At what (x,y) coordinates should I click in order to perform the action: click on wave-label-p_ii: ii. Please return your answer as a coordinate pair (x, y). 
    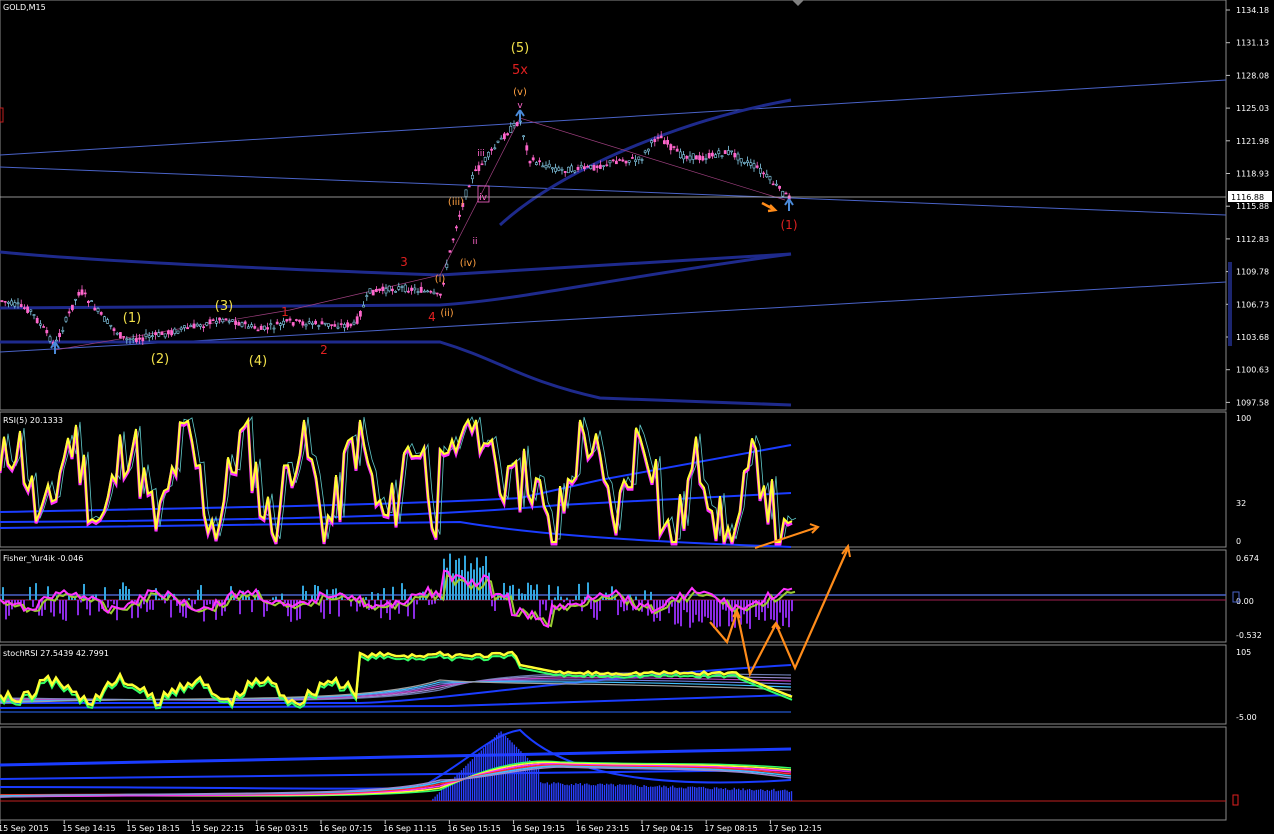
    Looking at the image, I should click on (474, 242).